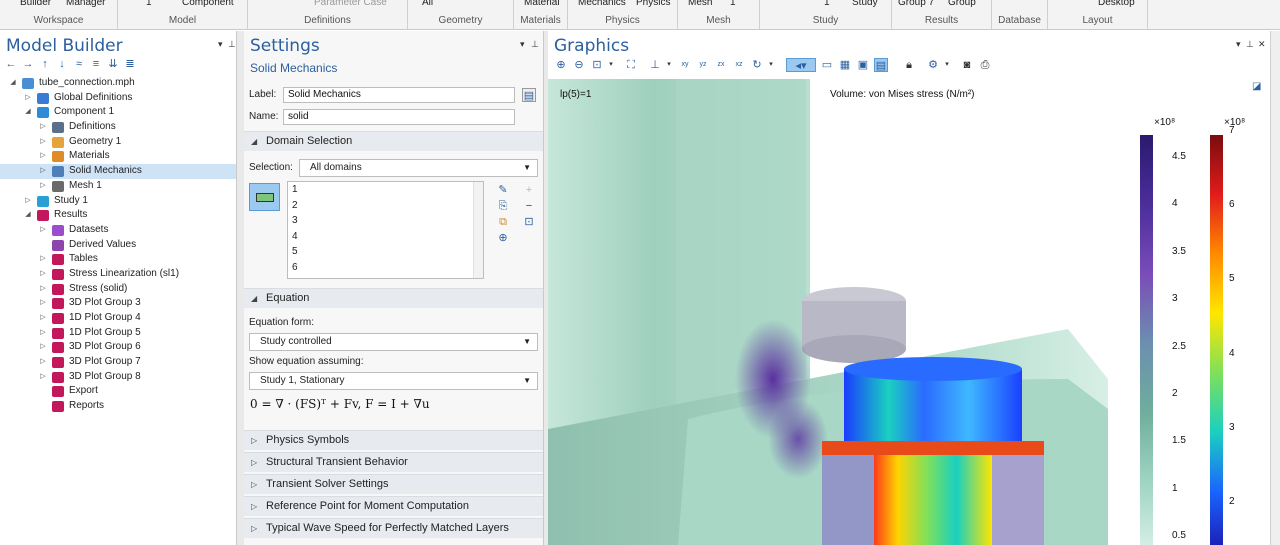  What do you see at coordinates (721, 65) in the screenshot?
I see `view-zx-icon: zx` at bounding box center [721, 65].